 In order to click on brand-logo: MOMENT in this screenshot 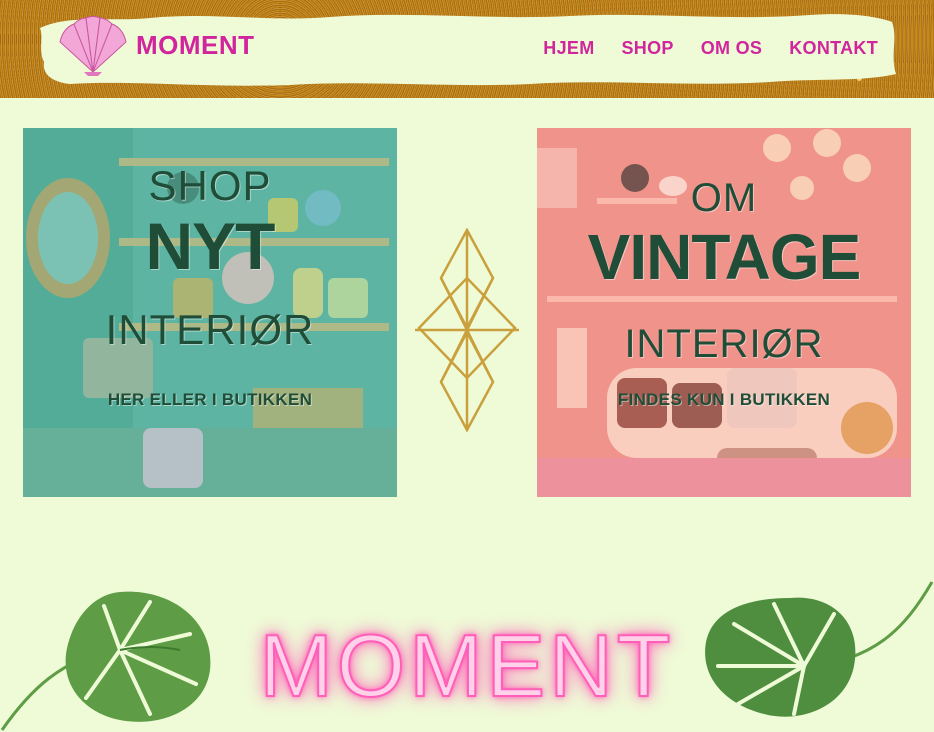, I will do `click(155, 45)`.